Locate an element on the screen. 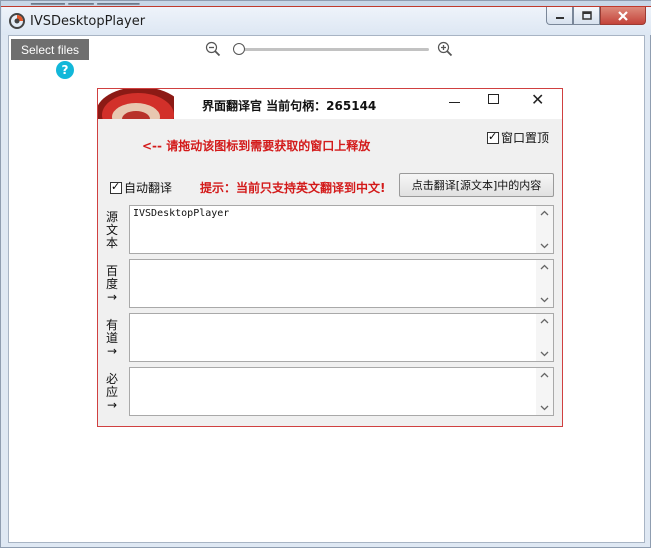 The image size is (651, 548). source-text-value: IVSDesktopPlayer is located at coordinates (181, 213).